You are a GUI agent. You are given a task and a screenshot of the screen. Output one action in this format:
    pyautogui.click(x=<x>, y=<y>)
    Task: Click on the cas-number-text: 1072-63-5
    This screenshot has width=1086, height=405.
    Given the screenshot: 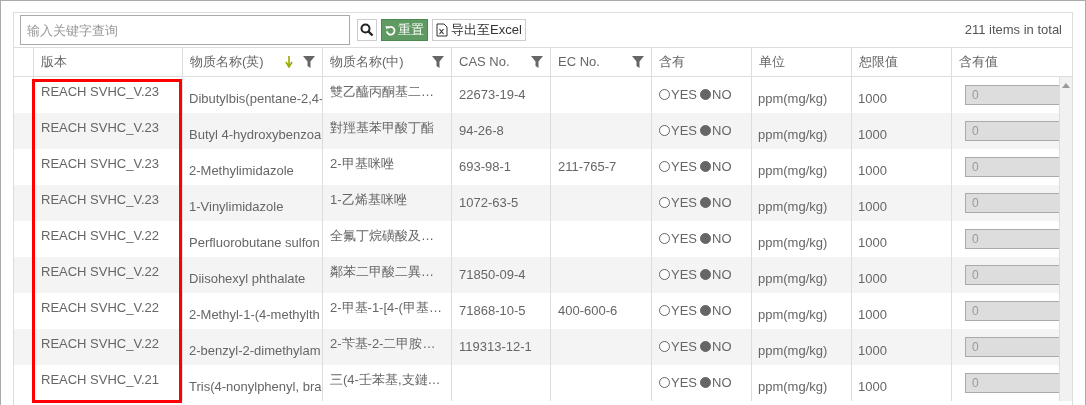 What is the action you would take?
    pyautogui.click(x=489, y=203)
    